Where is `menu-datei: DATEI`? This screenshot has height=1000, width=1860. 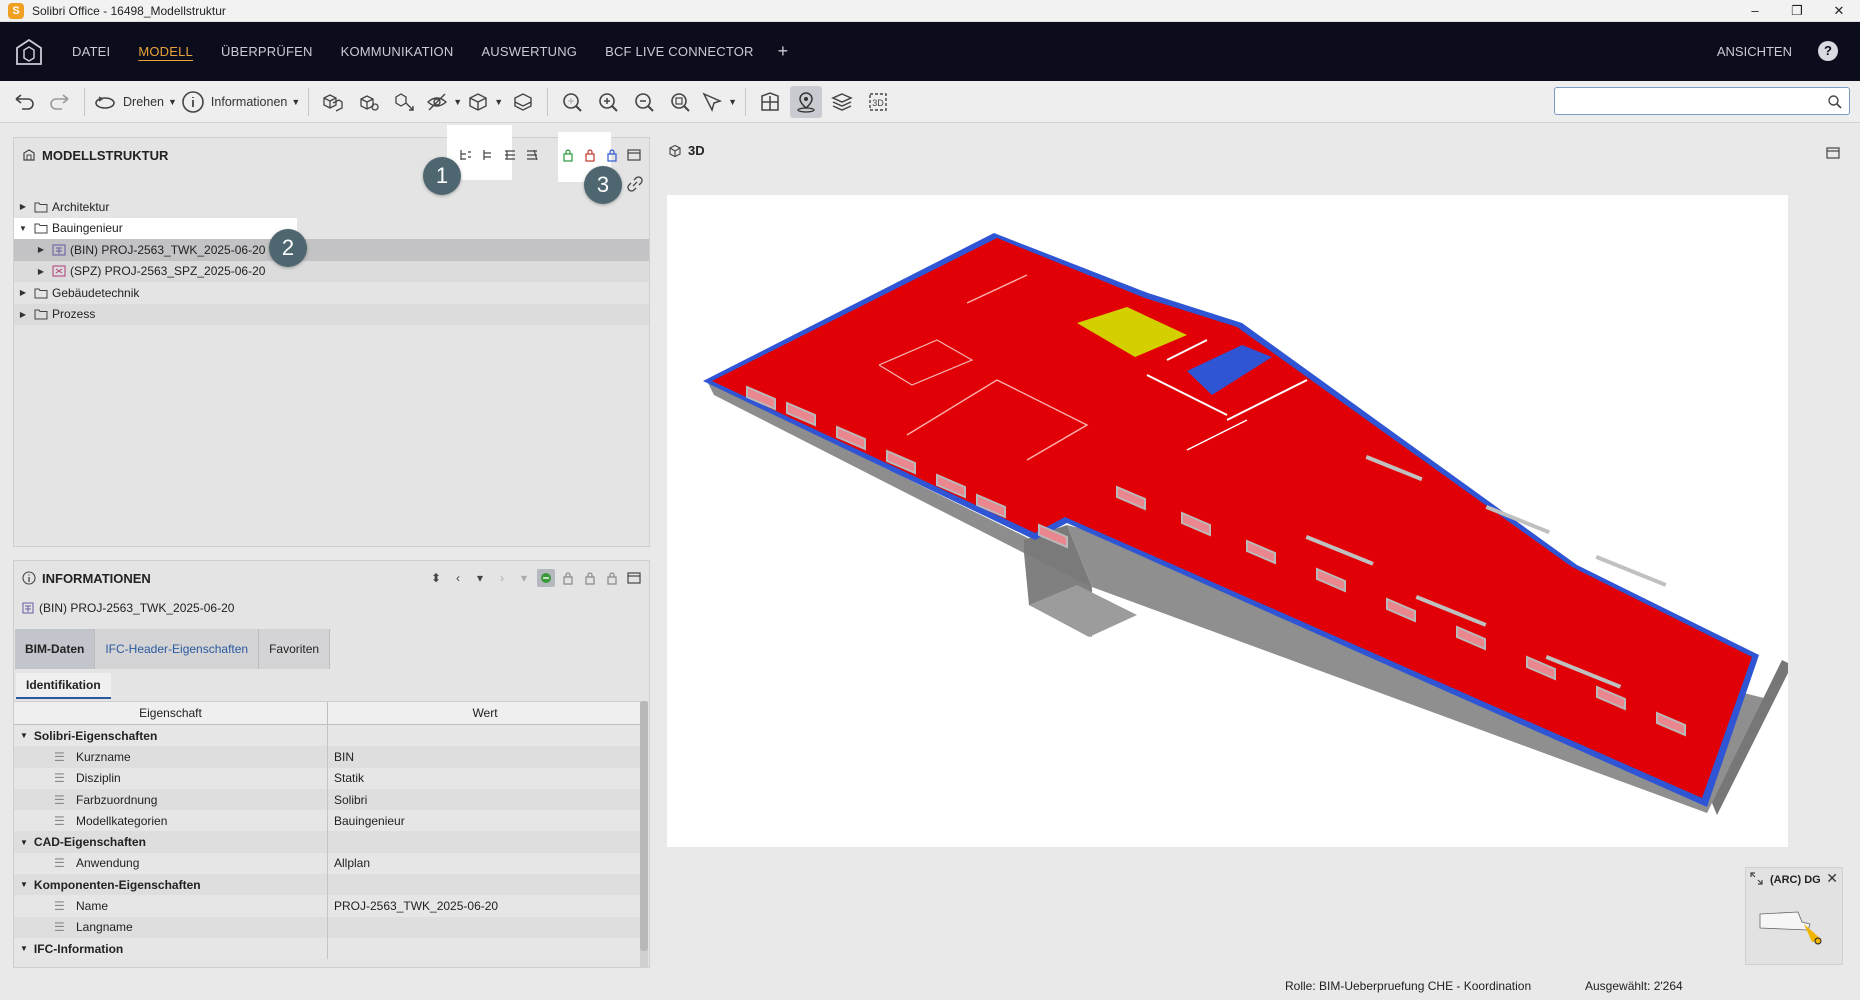 menu-datei: DATEI is located at coordinates (91, 51).